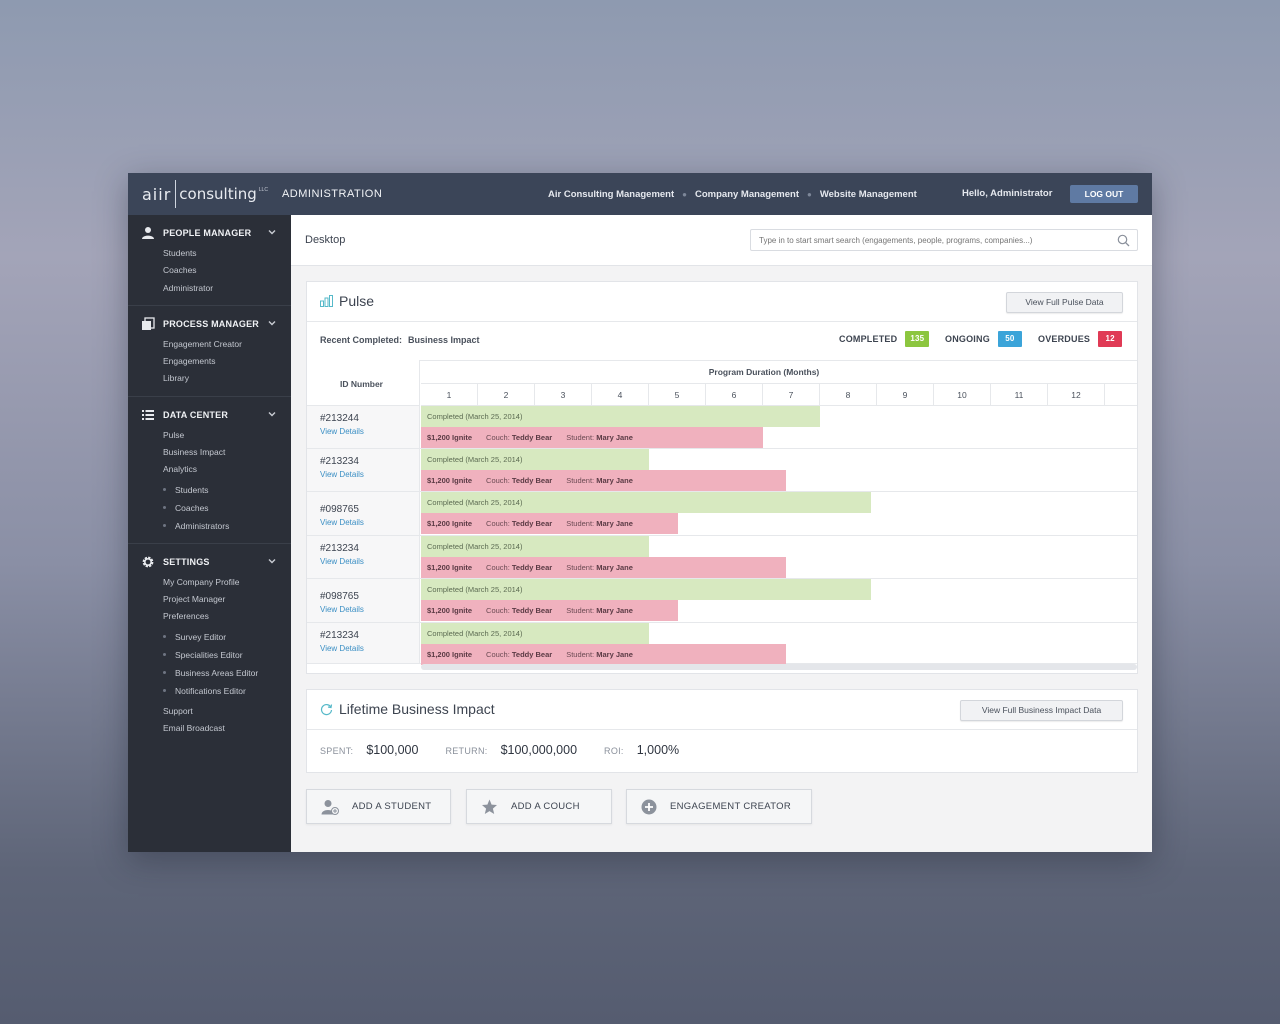  What do you see at coordinates (361, 340) in the screenshot?
I see `recent-label: Recent Completed:` at bounding box center [361, 340].